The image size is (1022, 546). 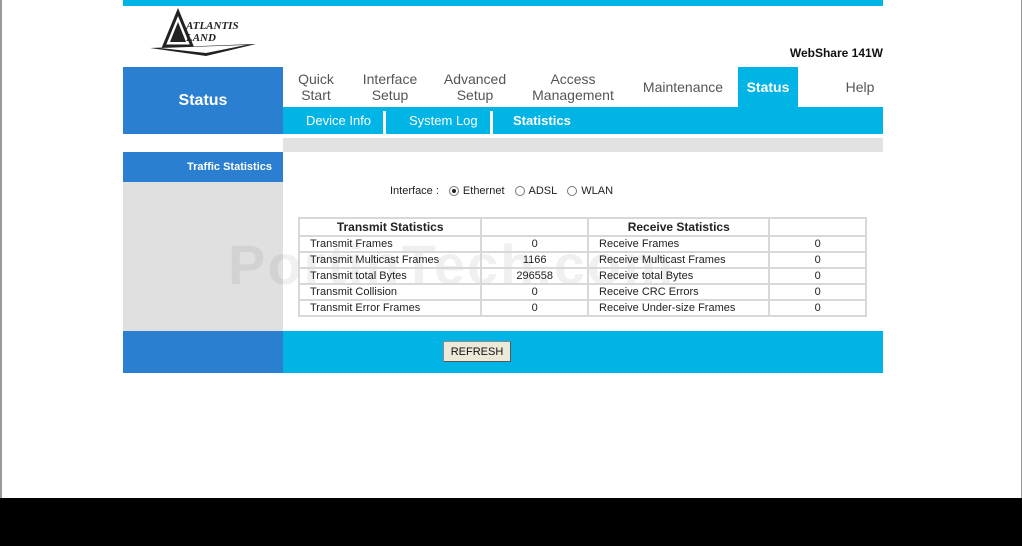 I want to click on subnav-device-info: Device Info, so click(x=338, y=120).